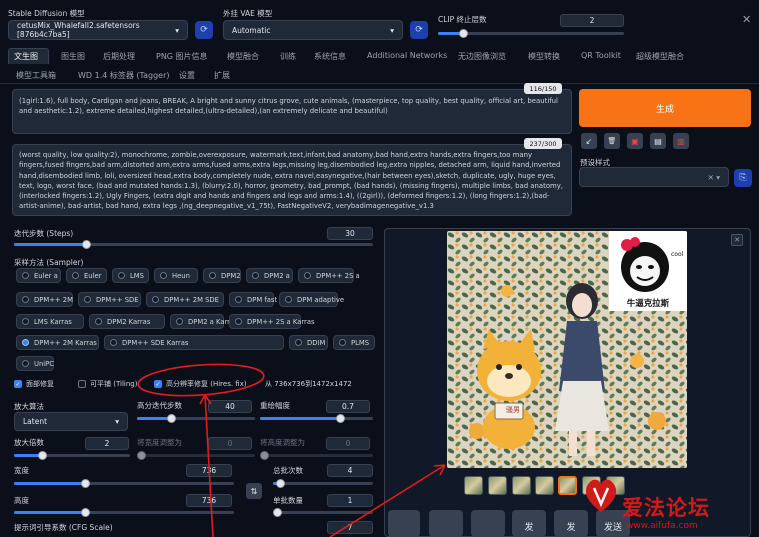 The image size is (759, 537). Describe the element at coordinates (209, 465) in the screenshot. I see `annotation-line` at that location.